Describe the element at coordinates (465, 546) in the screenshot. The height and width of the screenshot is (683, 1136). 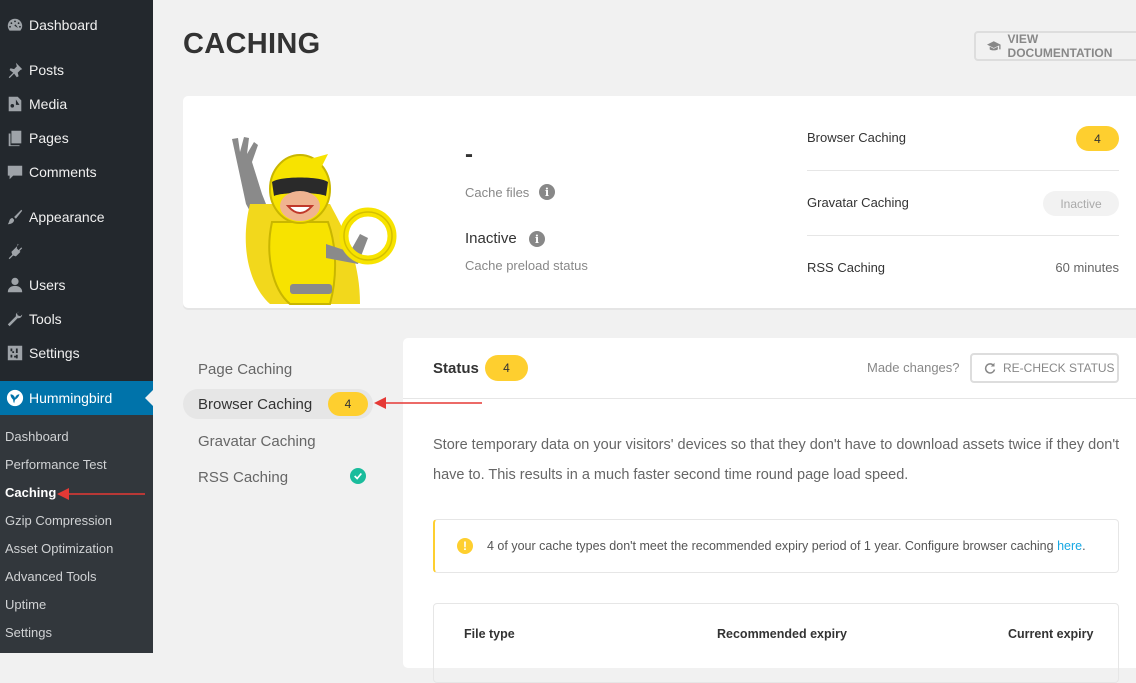
I see `warning-icon: !` at that location.